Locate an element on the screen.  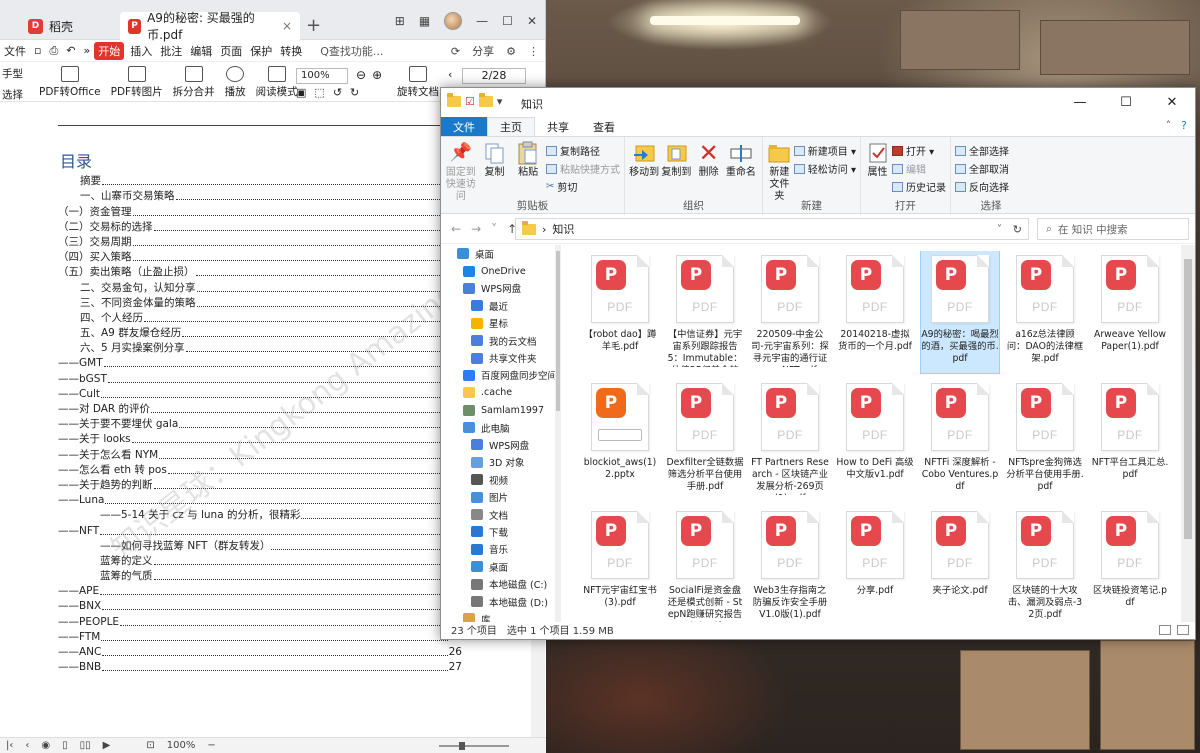
nav-item: 音乐 is located at coordinates (501, 549).